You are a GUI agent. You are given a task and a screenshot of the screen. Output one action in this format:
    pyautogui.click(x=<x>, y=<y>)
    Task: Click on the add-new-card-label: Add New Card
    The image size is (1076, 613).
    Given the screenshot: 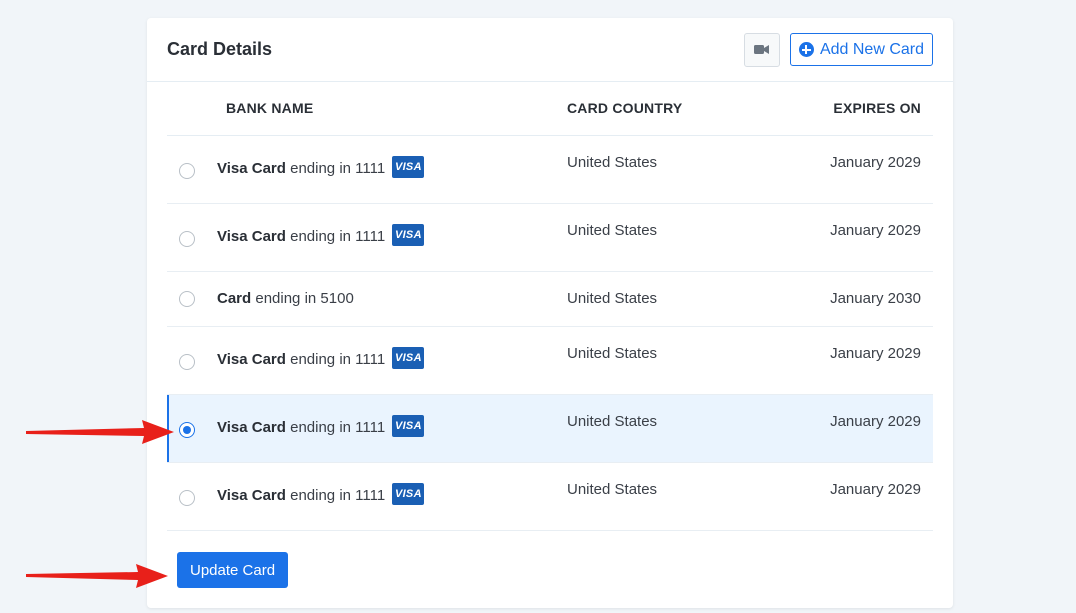 What is the action you would take?
    pyautogui.click(x=871, y=49)
    